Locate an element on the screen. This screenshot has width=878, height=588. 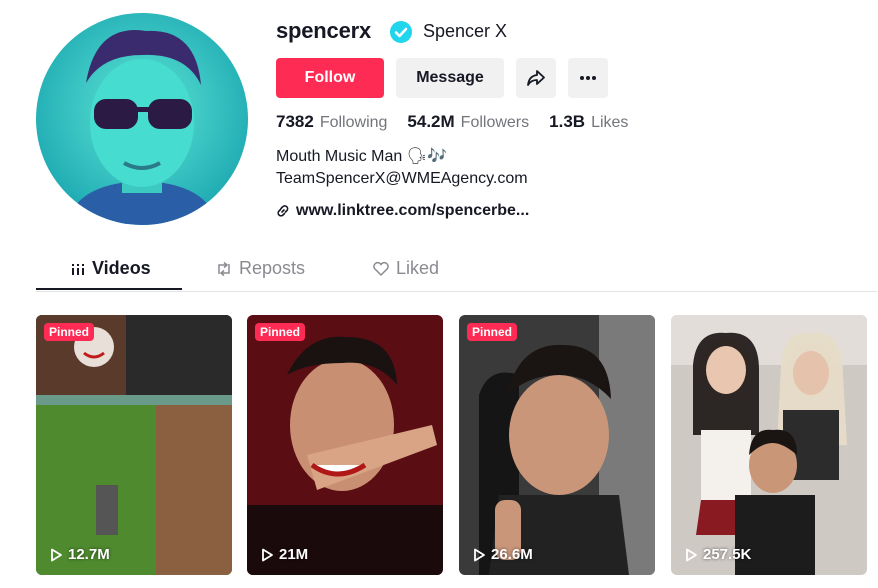
tab-liked: Liked is located at coordinates (405, 268).